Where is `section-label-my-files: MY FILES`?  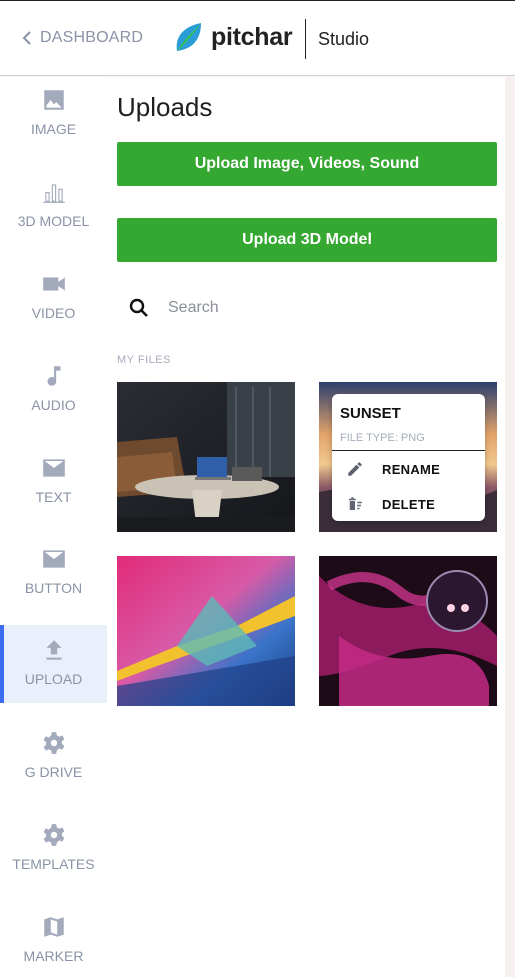 section-label-my-files: MY FILES is located at coordinates (144, 360).